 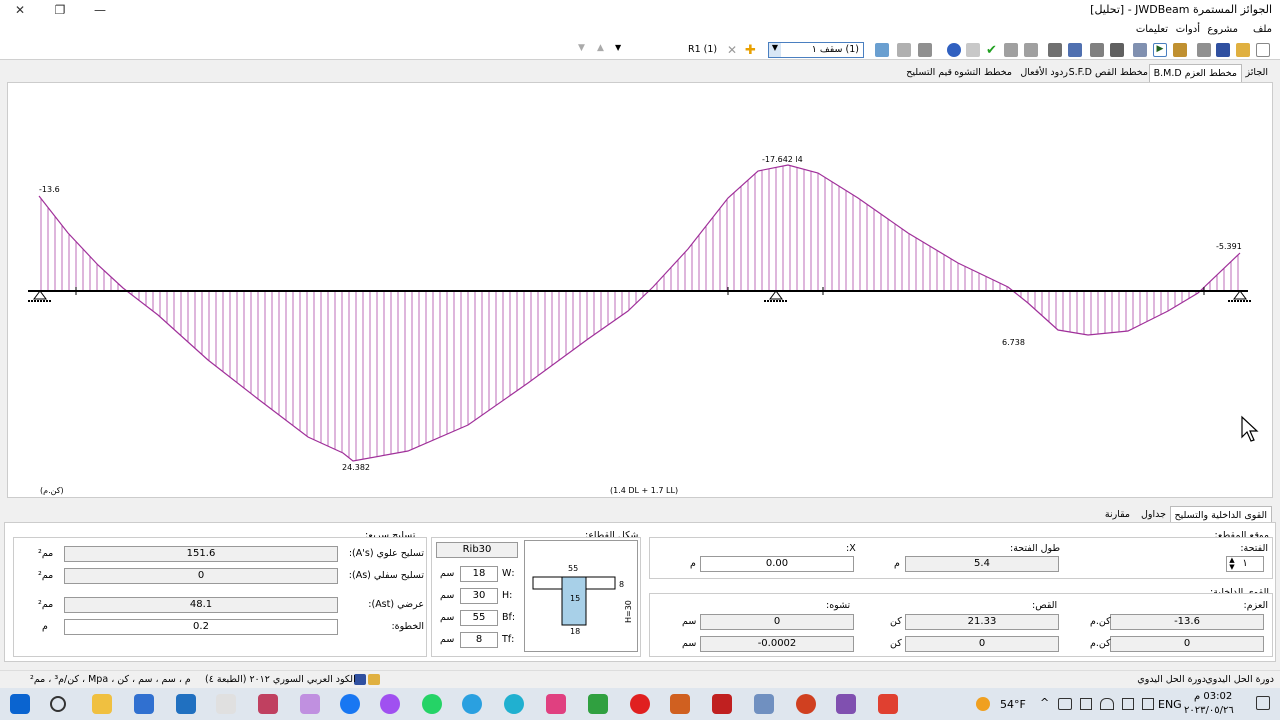 What do you see at coordinates (929, 73) in the screenshot?
I see `tab-reinforcement: قيم التسليح` at bounding box center [929, 73].